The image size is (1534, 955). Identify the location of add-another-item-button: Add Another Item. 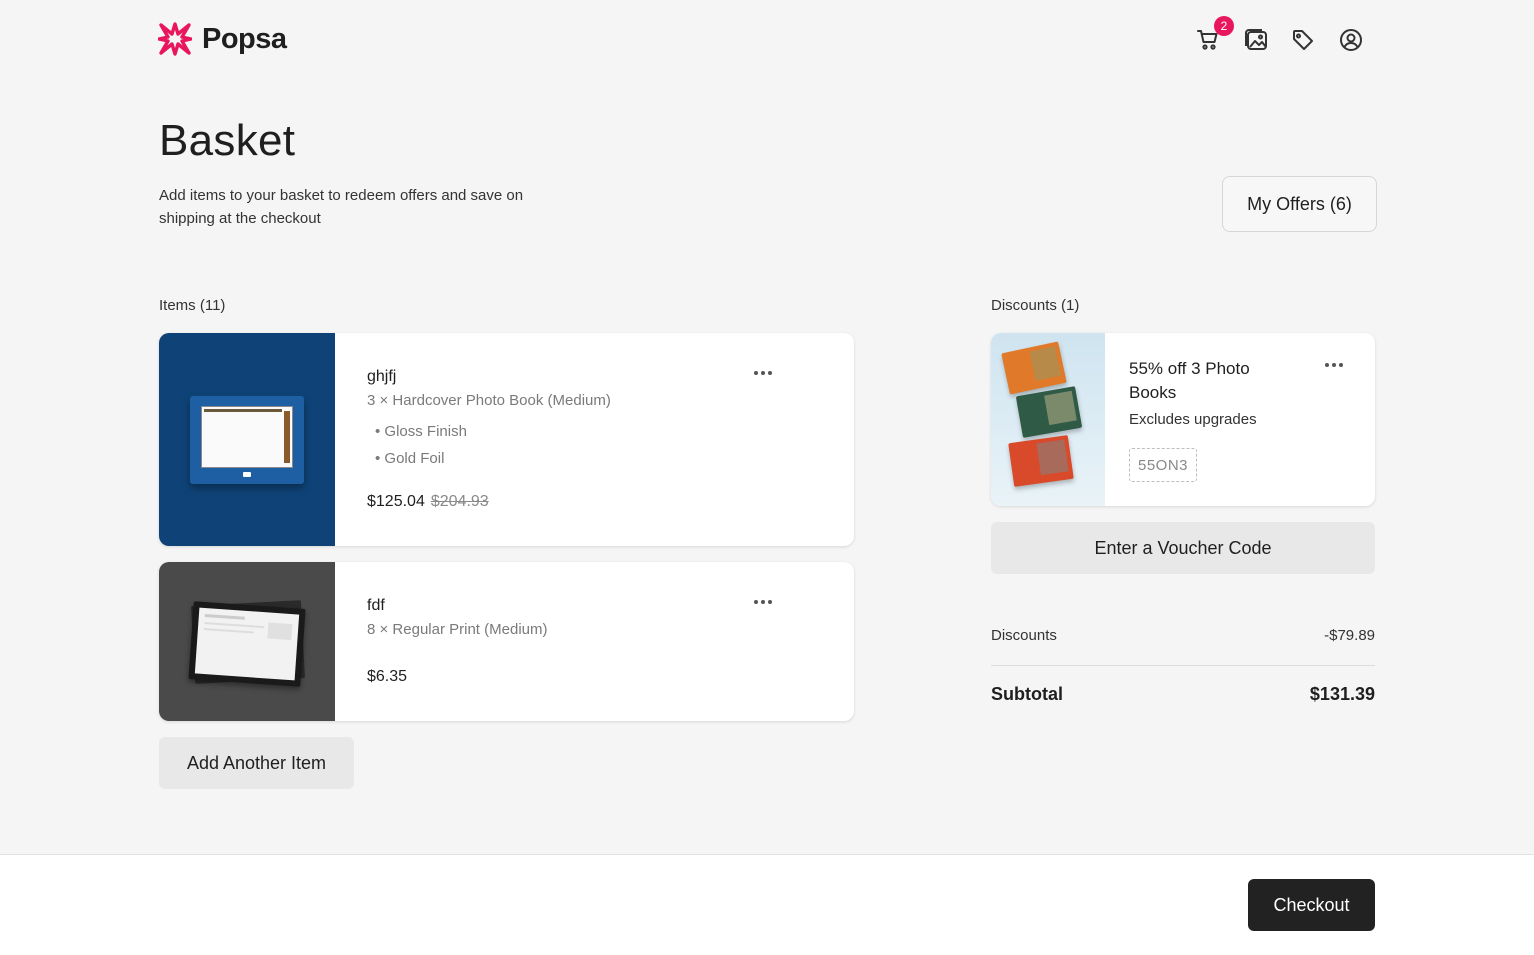
(256, 763).